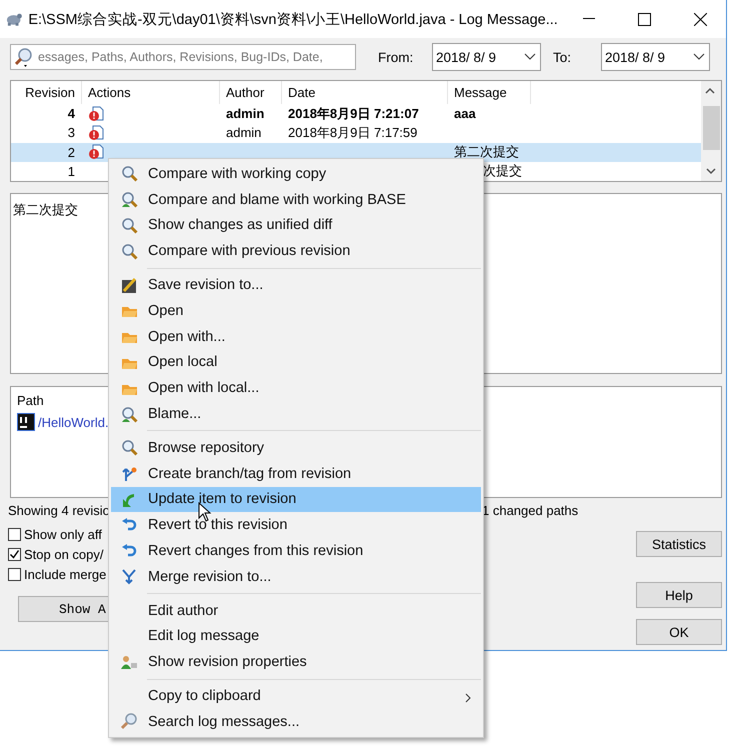 Image resolution: width=742 pixels, height=754 pixels. What do you see at coordinates (63, 534) in the screenshot?
I see `checkbox-label: Show only aff` at bounding box center [63, 534].